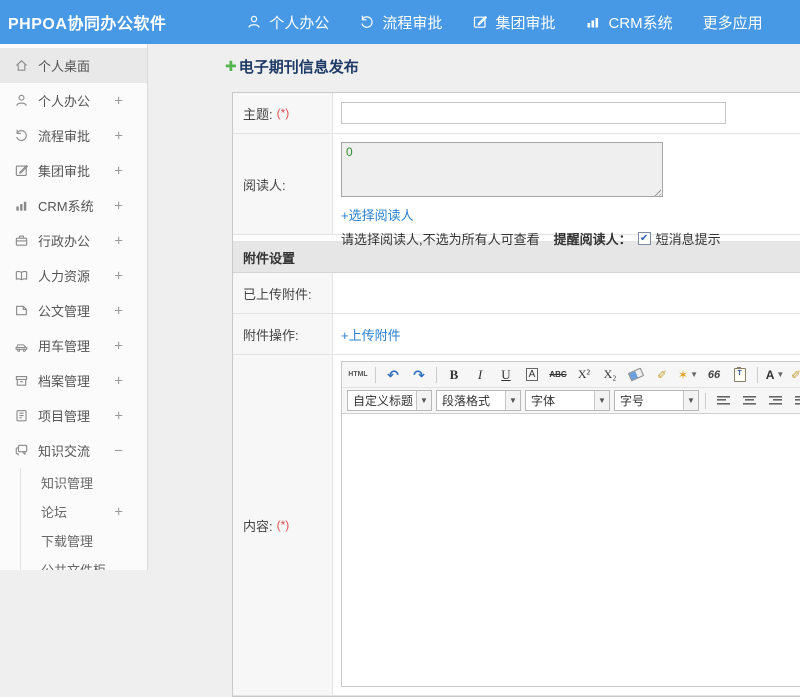 The height and width of the screenshot is (697, 800). Describe the element at coordinates (64, 135) in the screenshot. I see `sidebar-item-process-approval-label: 流程审批` at that location.